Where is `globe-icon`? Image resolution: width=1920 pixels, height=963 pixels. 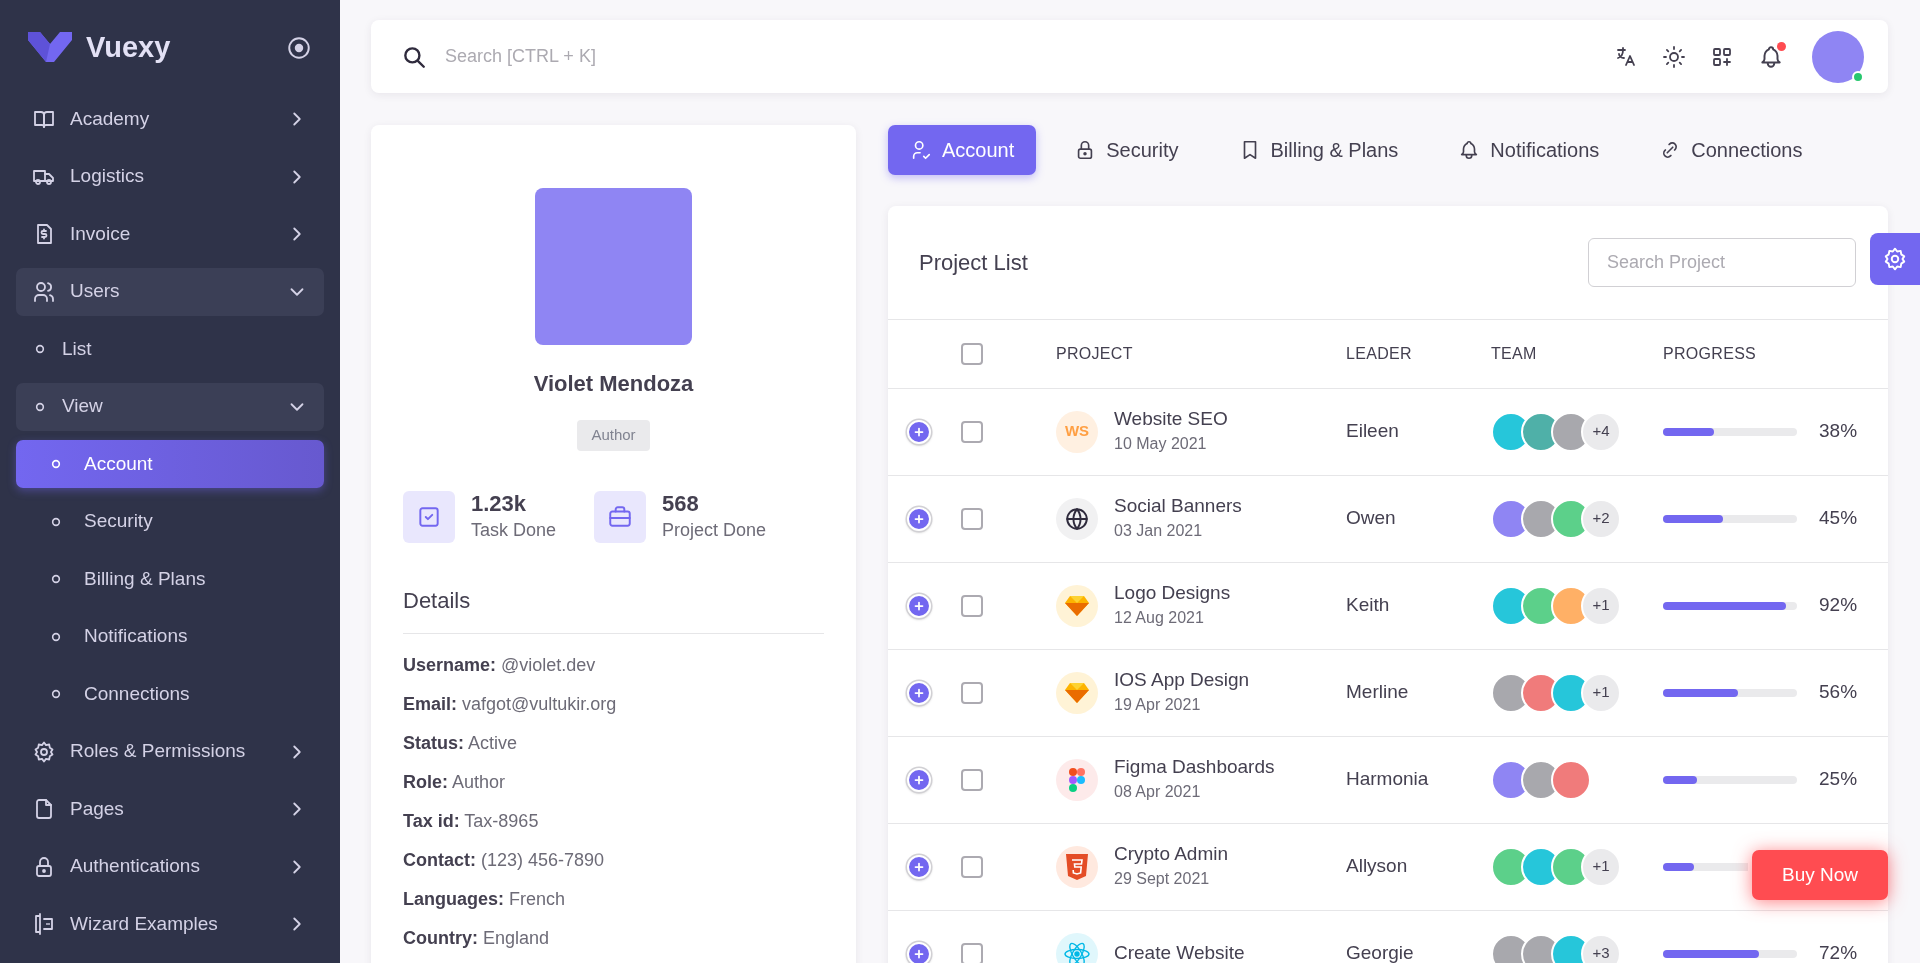
globe-icon is located at coordinates (1077, 518).